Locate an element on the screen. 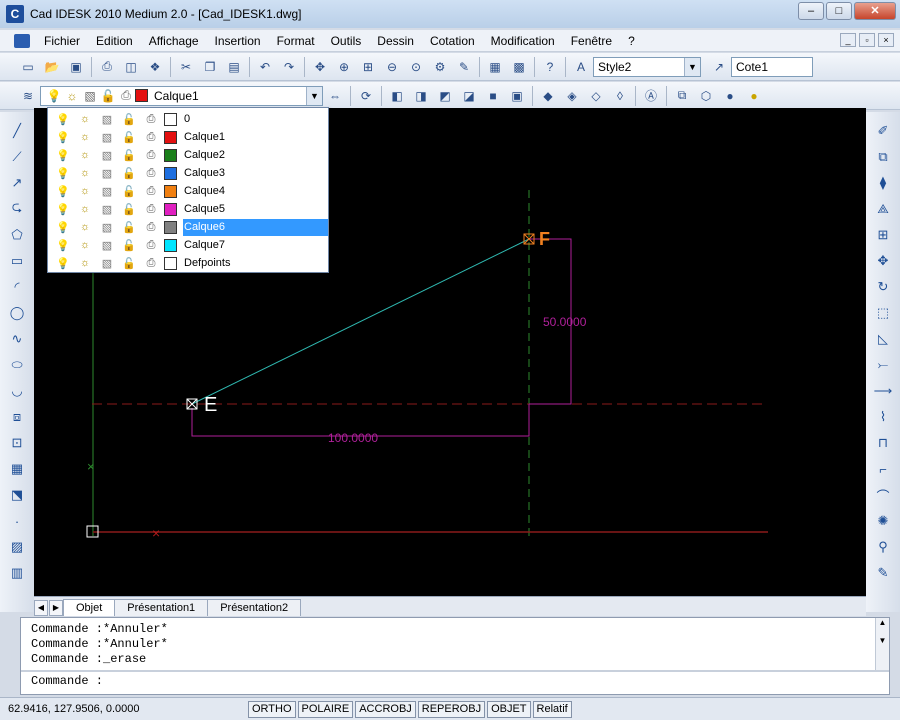 This screenshot has height=720, width=900. redo-icon: ↷ is located at coordinates (289, 67).